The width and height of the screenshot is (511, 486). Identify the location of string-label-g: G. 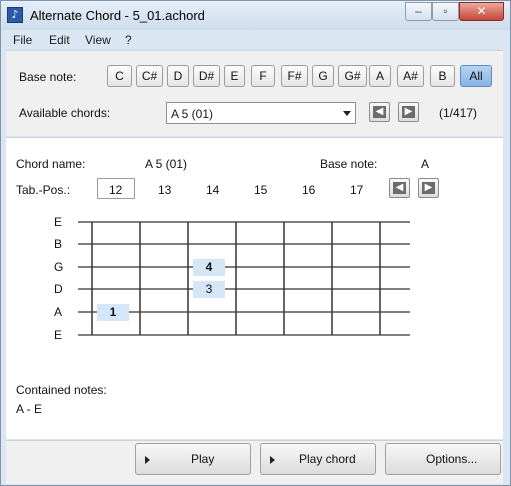
(59, 267).